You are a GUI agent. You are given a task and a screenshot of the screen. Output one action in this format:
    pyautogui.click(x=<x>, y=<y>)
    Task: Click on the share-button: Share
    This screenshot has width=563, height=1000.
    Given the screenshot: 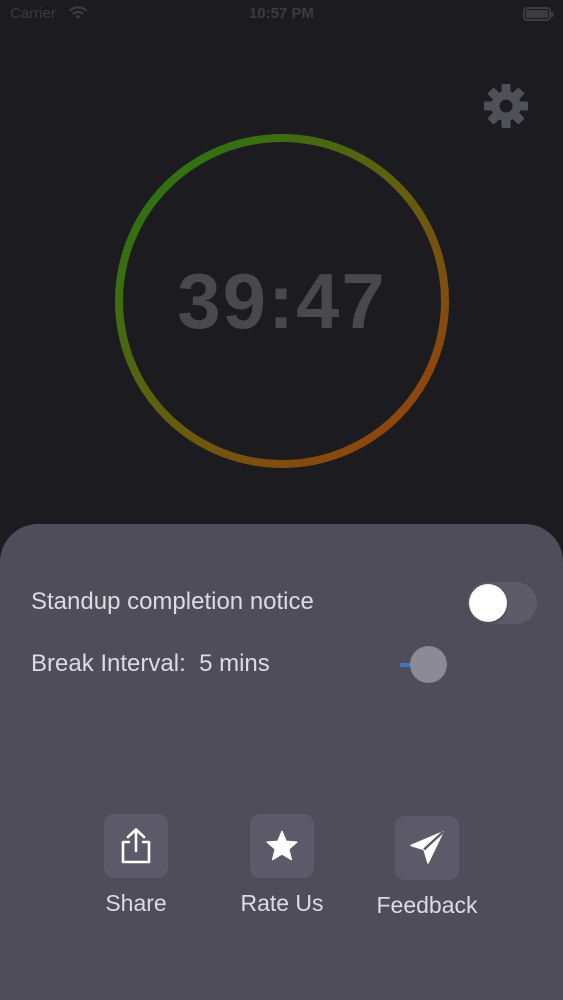 What is the action you would take?
    pyautogui.click(x=136, y=869)
    